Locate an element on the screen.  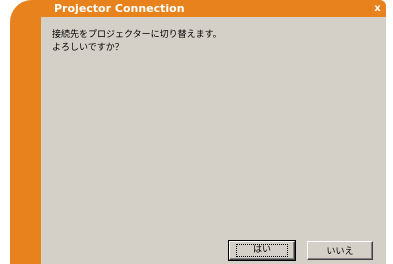
no-button: いいえ is located at coordinates (340, 250).